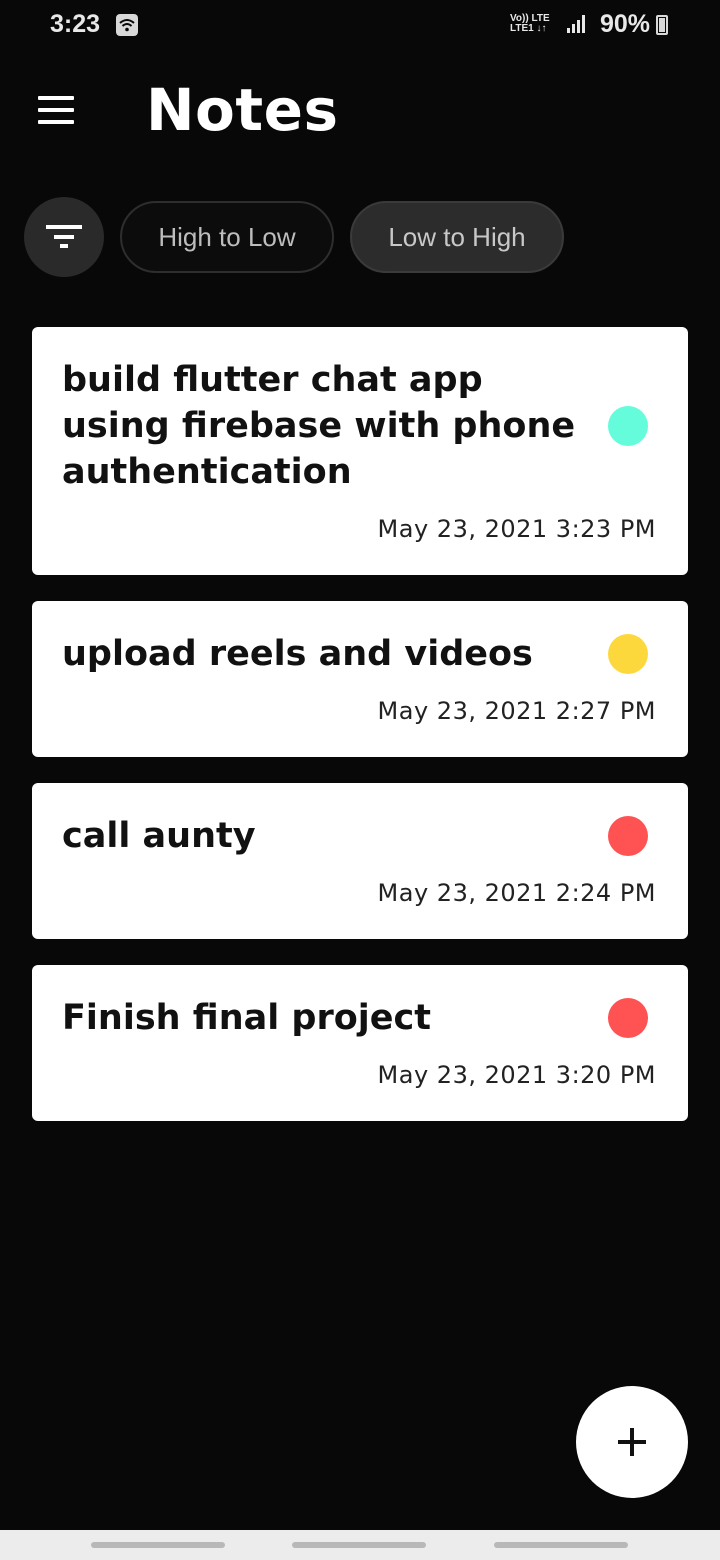  What do you see at coordinates (127, 25) in the screenshot?
I see `wifi-icon` at bounding box center [127, 25].